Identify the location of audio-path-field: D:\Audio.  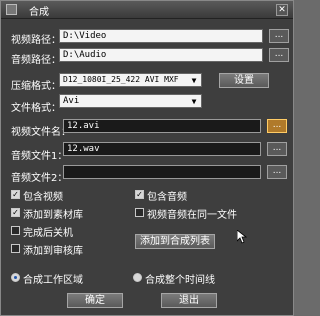
(161, 55).